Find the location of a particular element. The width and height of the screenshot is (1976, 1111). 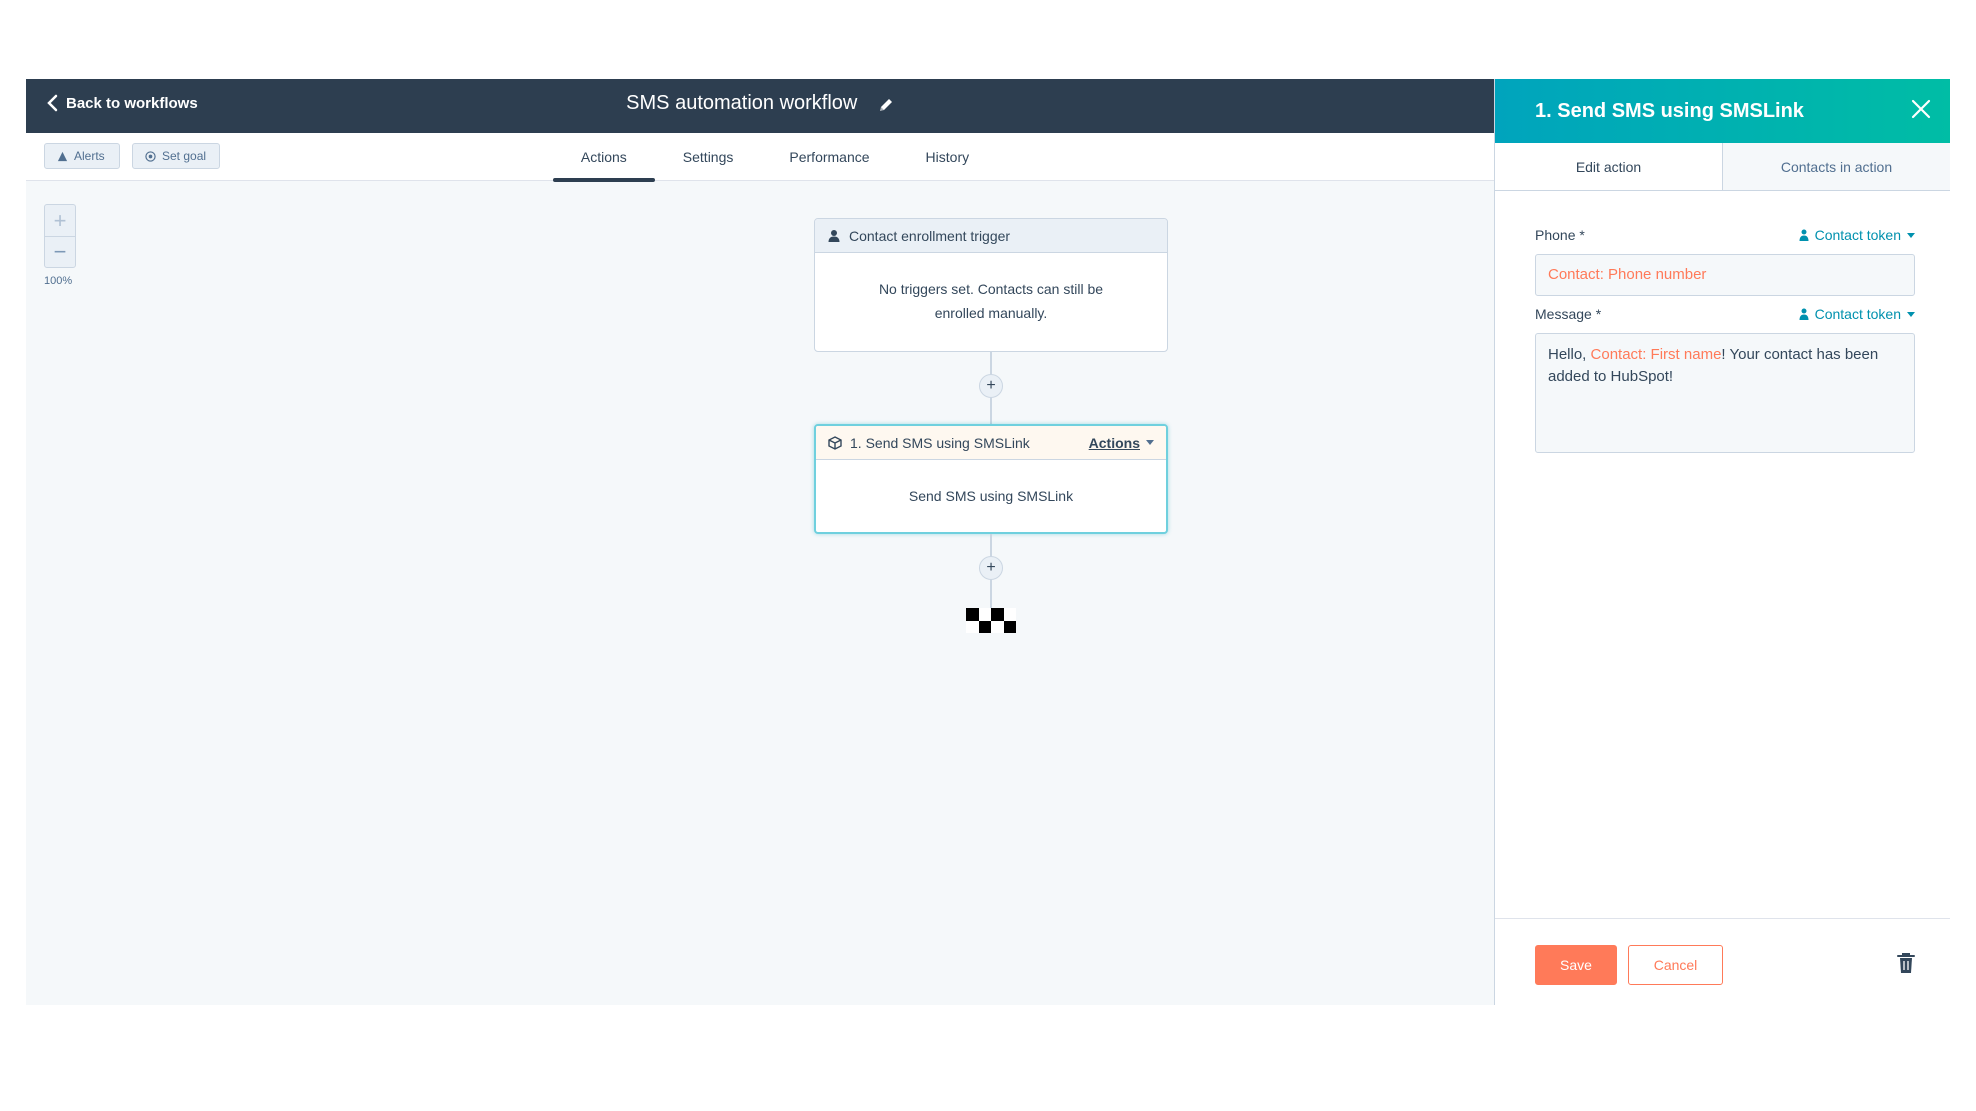

save-button: Save is located at coordinates (1576, 965).